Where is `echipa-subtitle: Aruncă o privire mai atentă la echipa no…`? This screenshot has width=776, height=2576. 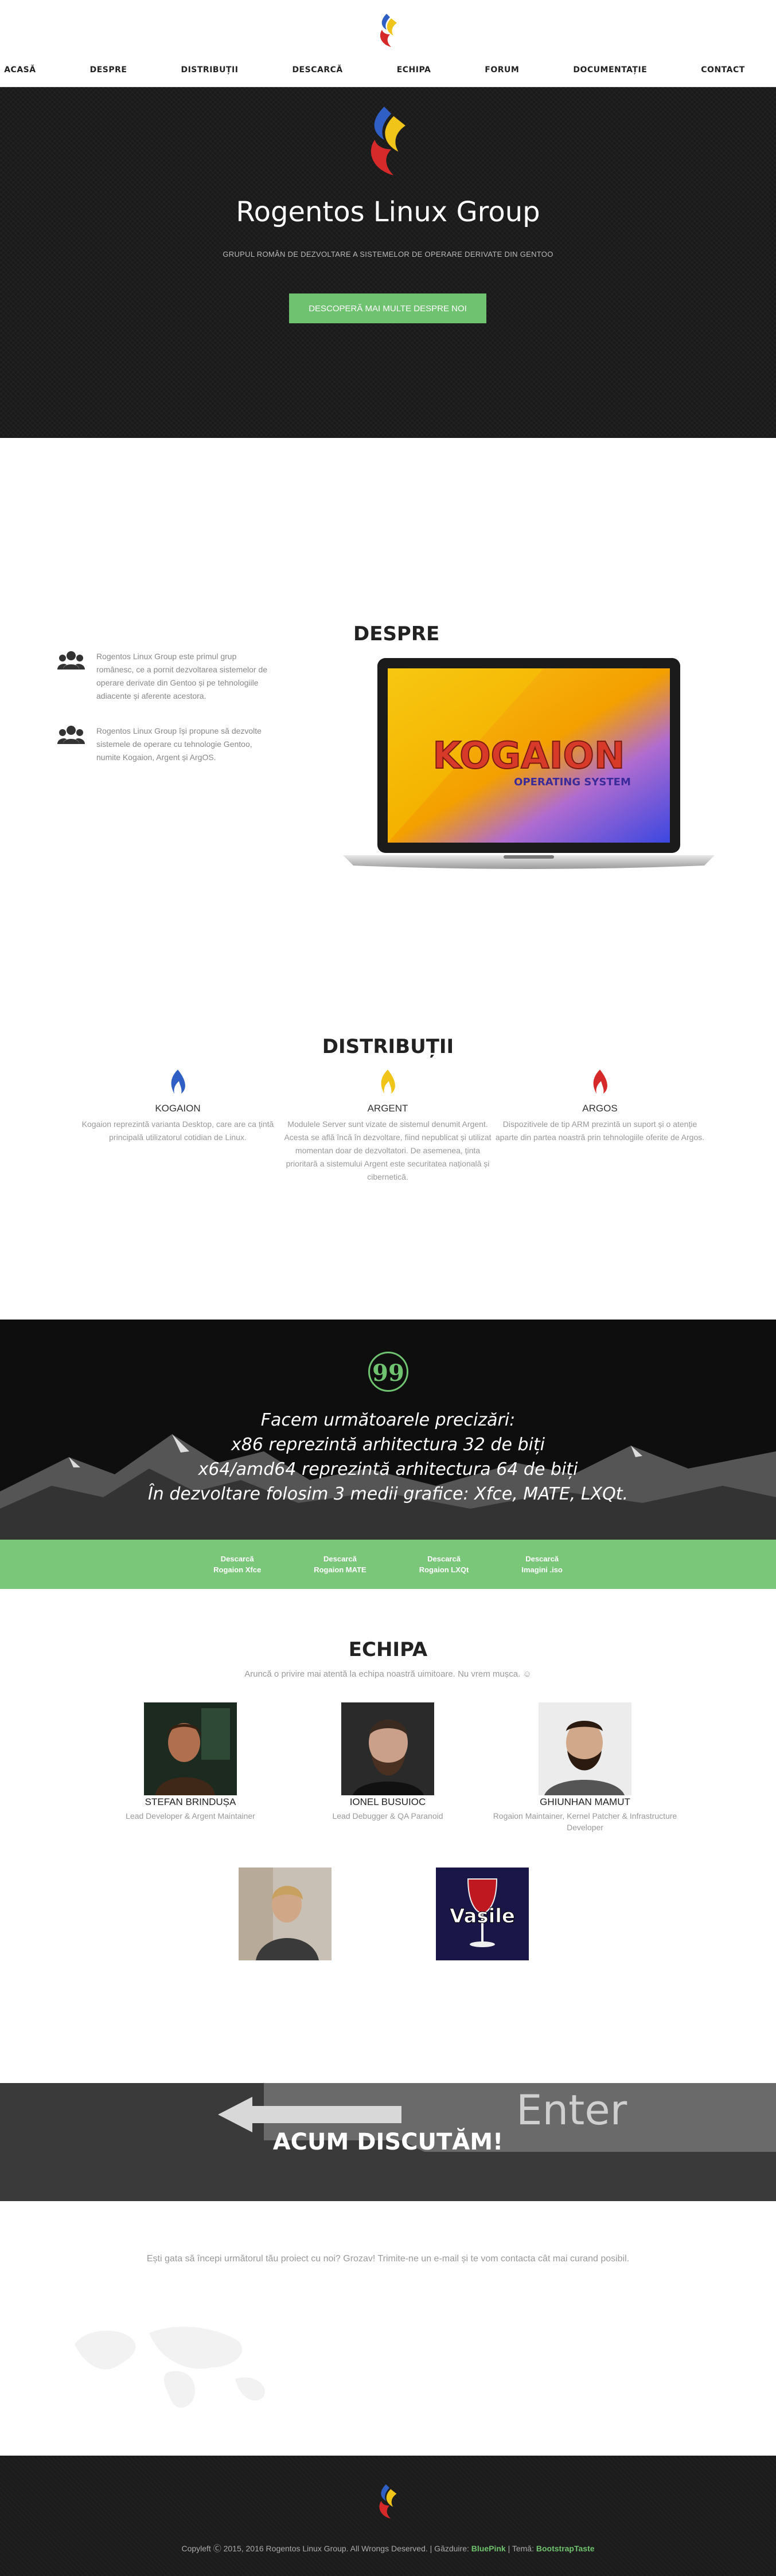
echipa-subtitle: Aruncă o privire mai atentă la echipa no… is located at coordinates (388, 1674).